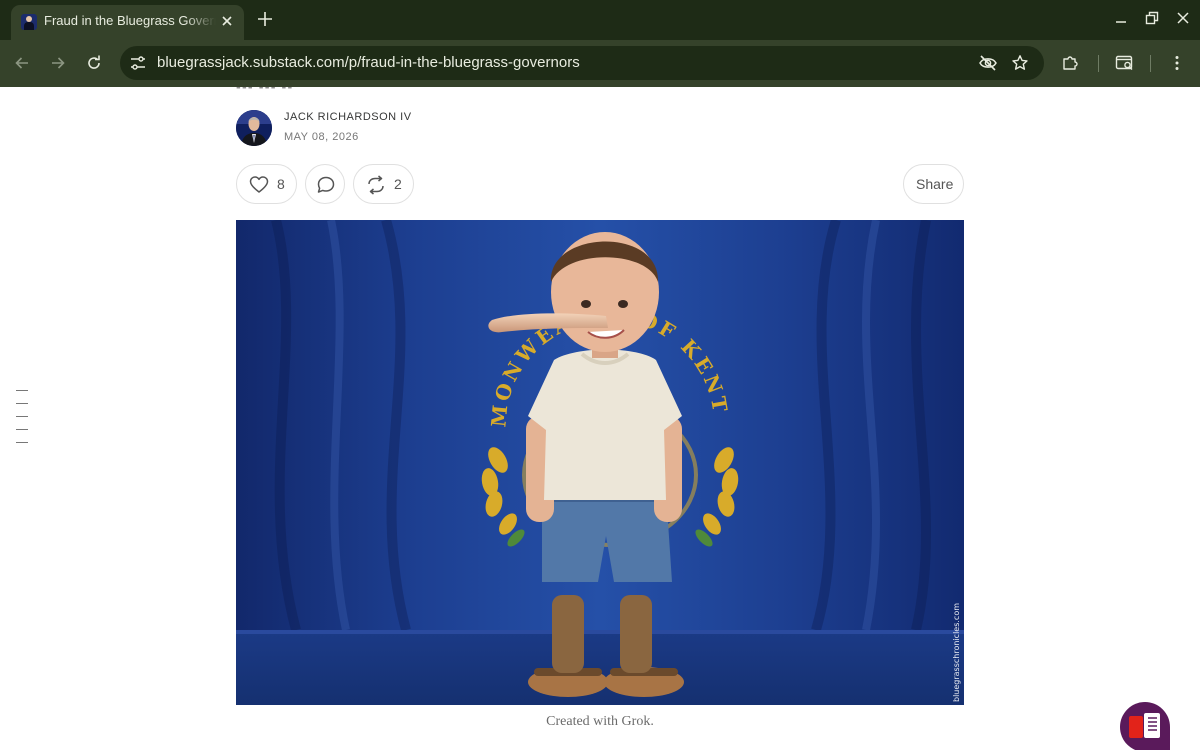 The width and height of the screenshot is (1200, 750). I want to click on new-tab-icon, so click(265, 19).